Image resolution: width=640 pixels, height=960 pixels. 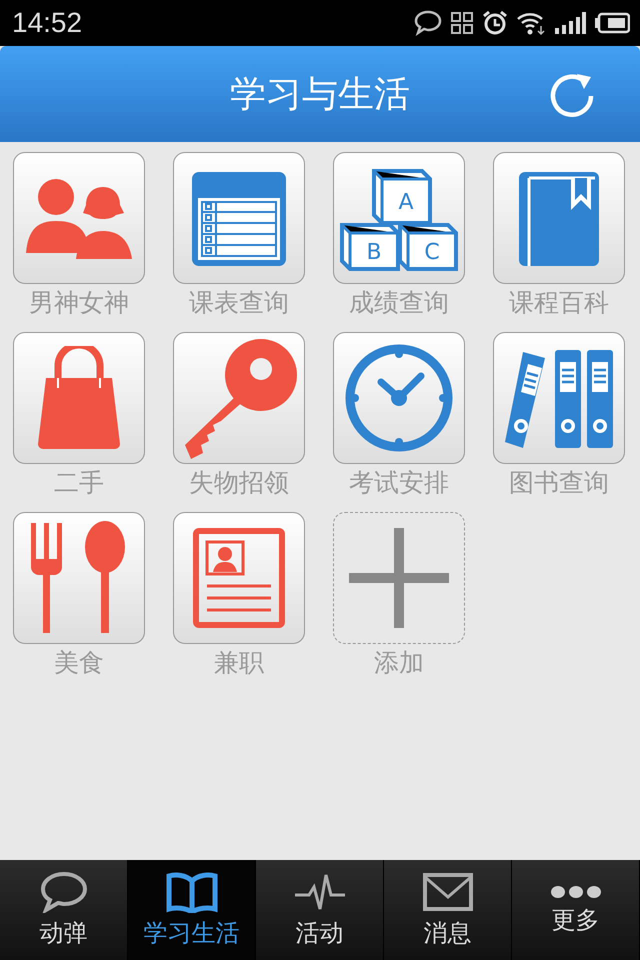 What do you see at coordinates (239, 663) in the screenshot?
I see `tile-label: 兼职` at bounding box center [239, 663].